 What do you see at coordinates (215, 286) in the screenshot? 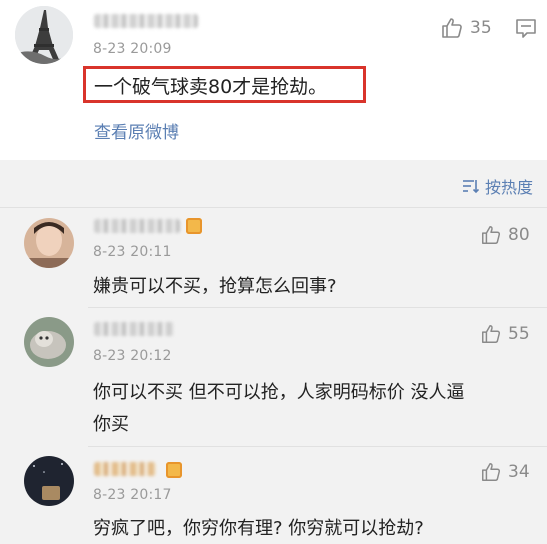
I see `reply-text: 嫌贵可以不买，抢算怎么回事?` at bounding box center [215, 286].